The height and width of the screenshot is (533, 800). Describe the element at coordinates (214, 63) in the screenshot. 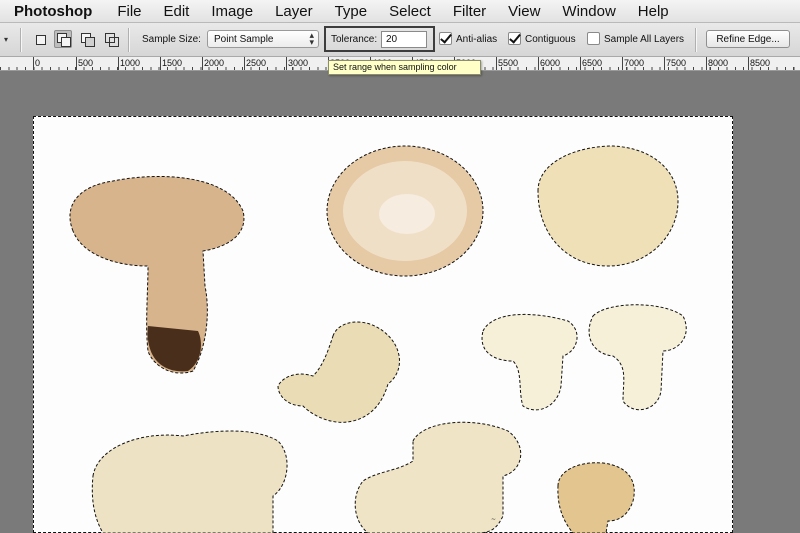

I see `ruler-label: 2000` at that location.